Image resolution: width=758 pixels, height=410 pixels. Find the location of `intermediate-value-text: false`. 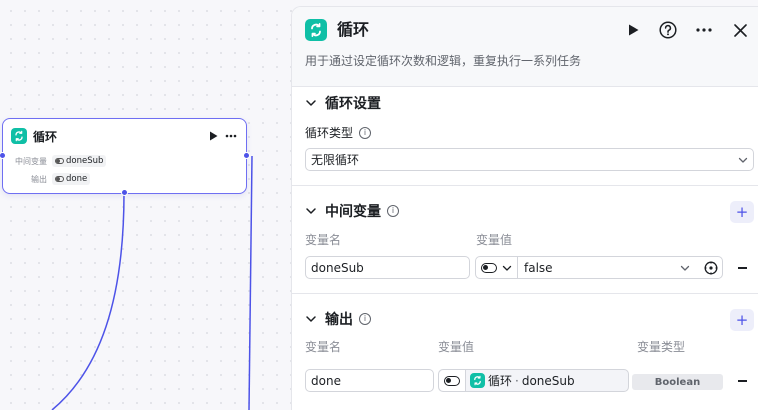

intermediate-value-text: false is located at coordinates (538, 267).